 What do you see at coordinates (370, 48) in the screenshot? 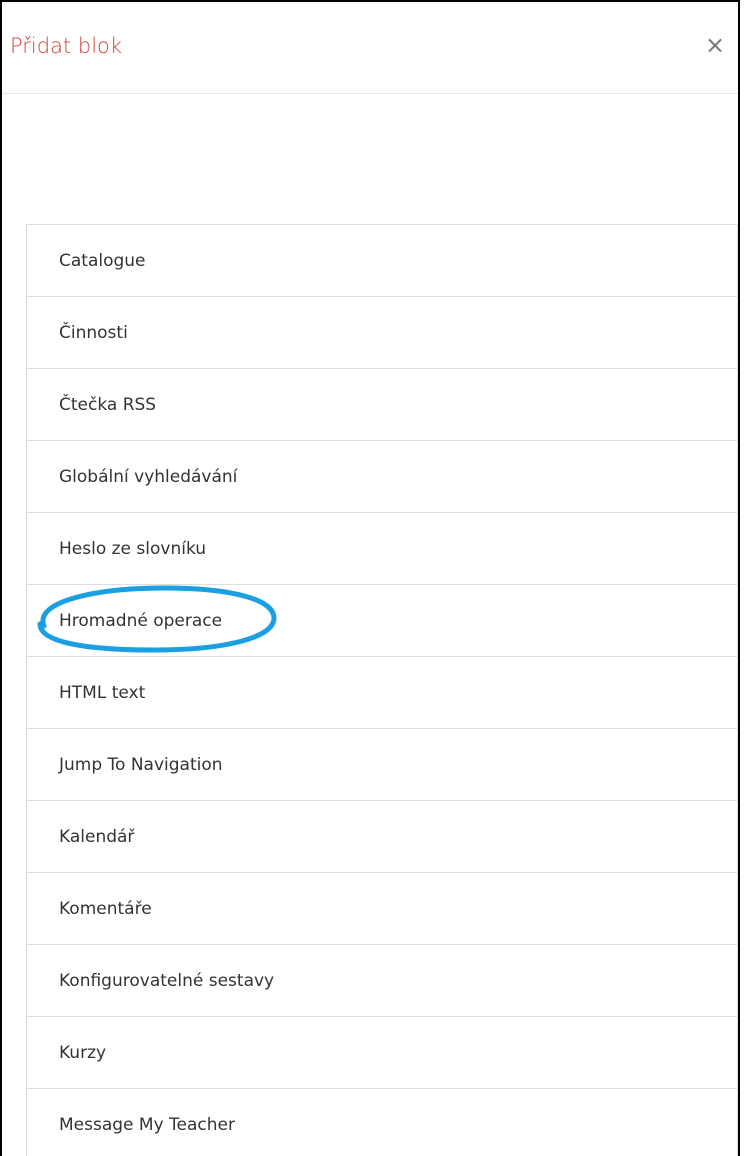
I see `dialog-header: Přidat blok ×` at bounding box center [370, 48].